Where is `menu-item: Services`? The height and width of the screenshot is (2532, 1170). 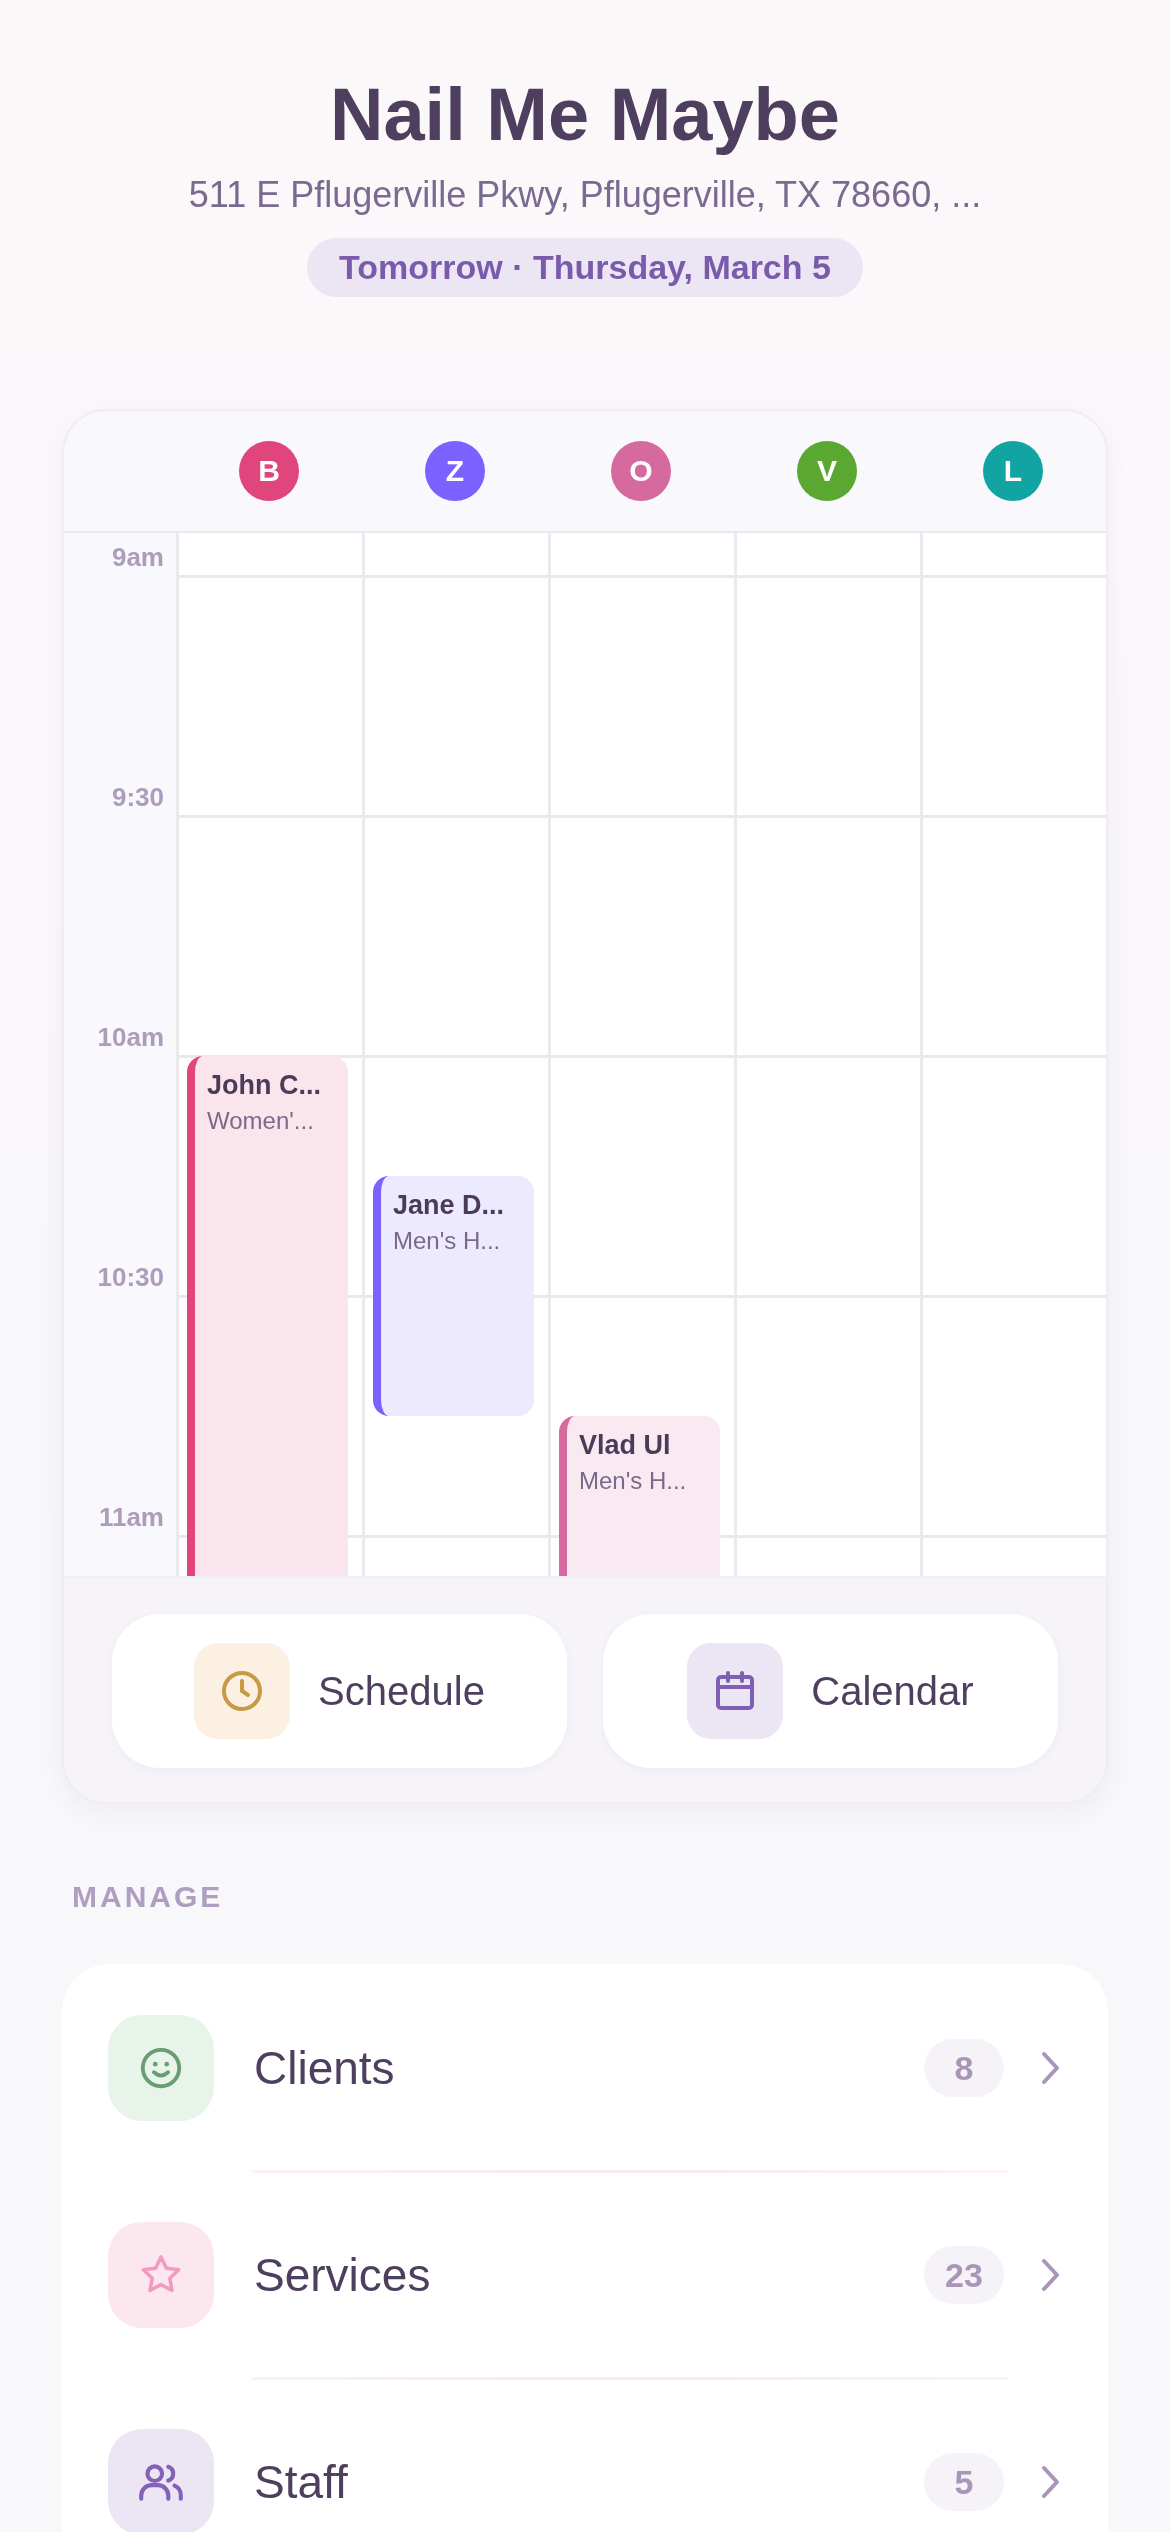 menu-item: Services is located at coordinates (342, 2275).